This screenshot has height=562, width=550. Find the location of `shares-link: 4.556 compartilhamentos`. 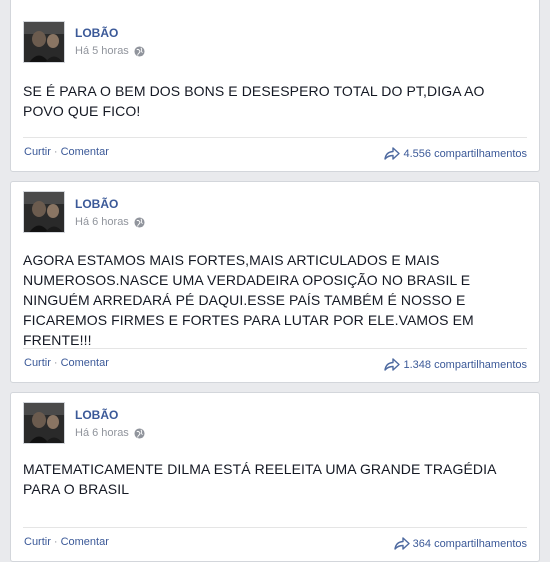

shares-link: 4.556 compartilhamentos is located at coordinates (455, 153).